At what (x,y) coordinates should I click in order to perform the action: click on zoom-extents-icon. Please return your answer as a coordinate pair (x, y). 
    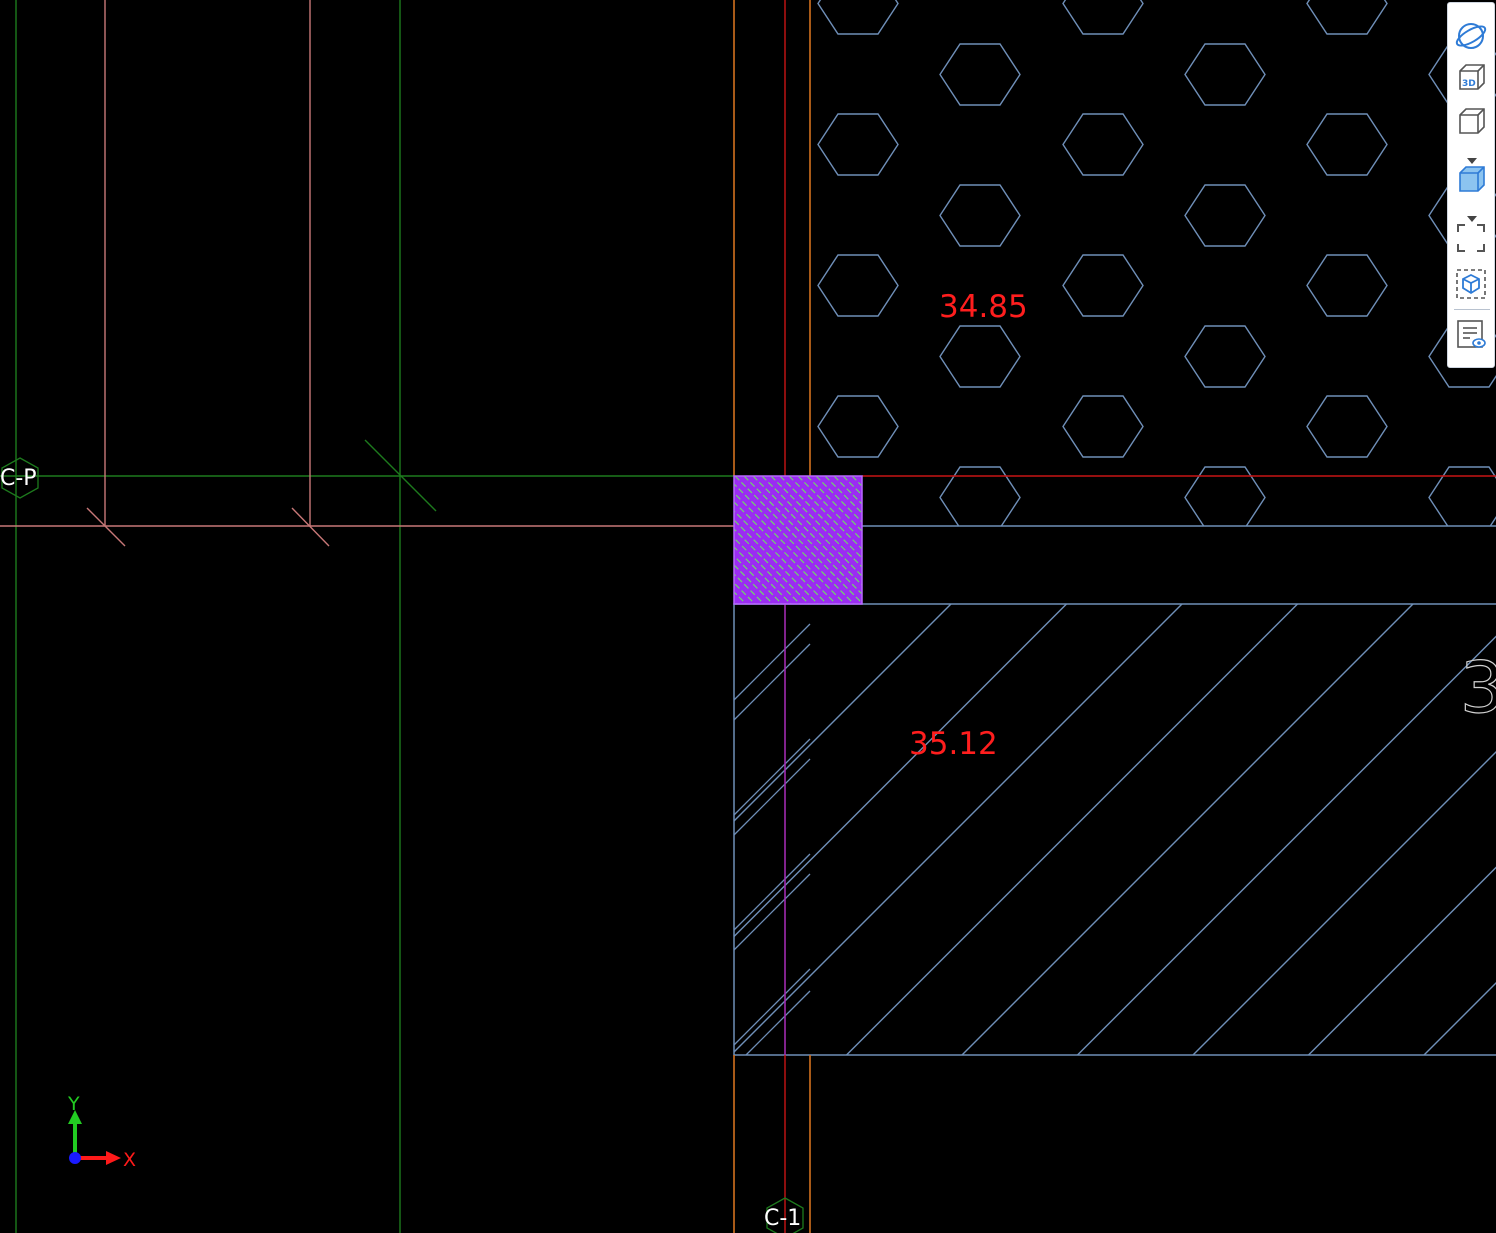
    Looking at the image, I should click on (1471, 238).